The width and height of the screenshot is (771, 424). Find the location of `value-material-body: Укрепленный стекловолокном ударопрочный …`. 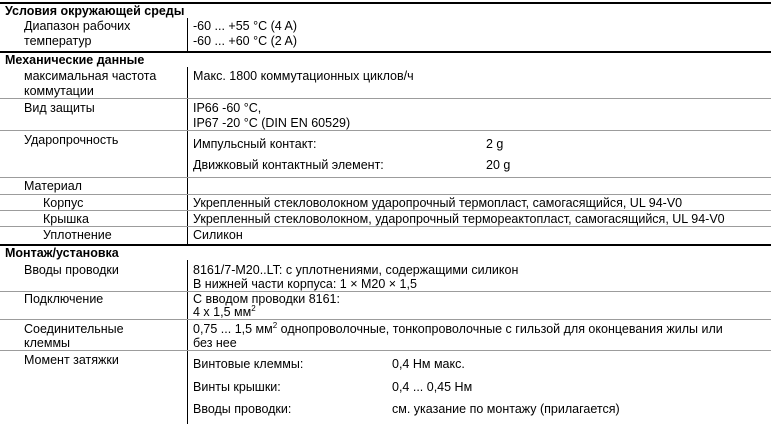

value-material-body: Укрепленный стекловолокном ударопрочный … is located at coordinates (438, 203).